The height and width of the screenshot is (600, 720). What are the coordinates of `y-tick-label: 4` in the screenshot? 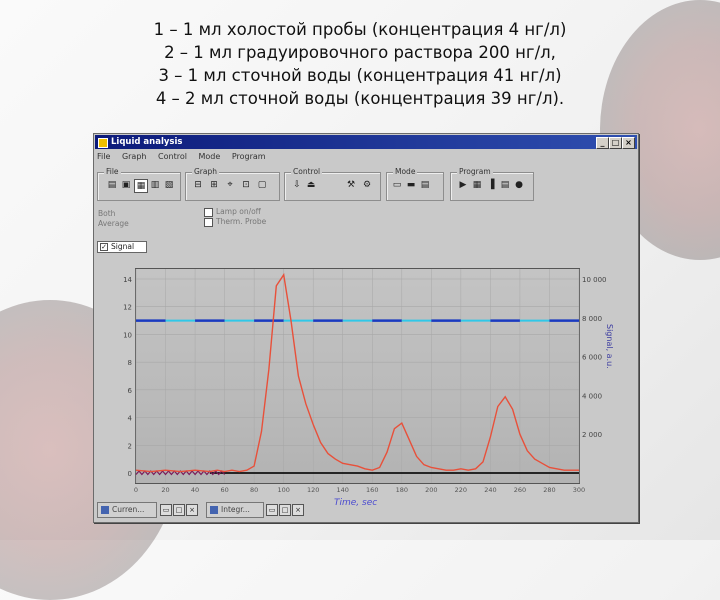 It's located at (130, 419).